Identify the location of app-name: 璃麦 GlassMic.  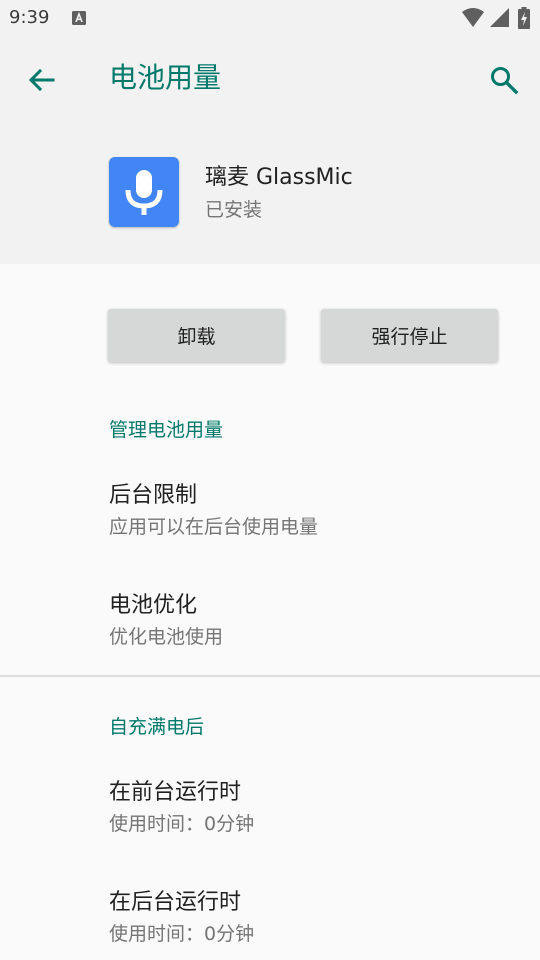
(279, 177).